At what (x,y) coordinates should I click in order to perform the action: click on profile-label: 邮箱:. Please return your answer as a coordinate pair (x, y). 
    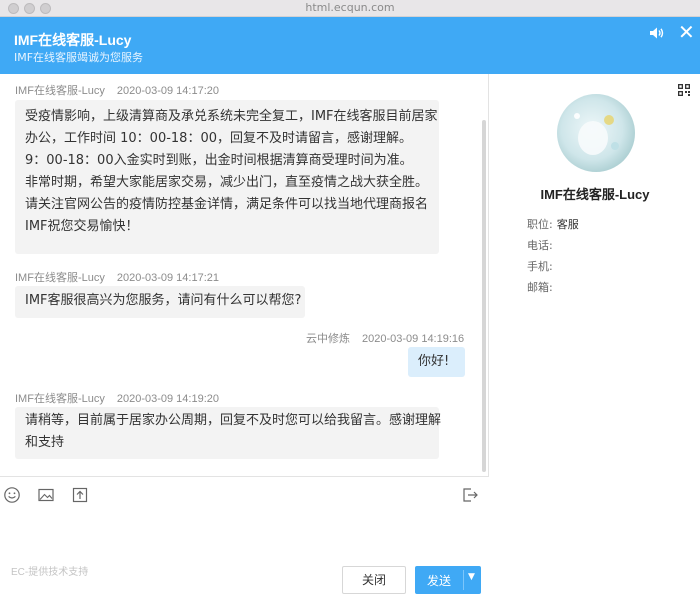
    Looking at the image, I should click on (540, 287).